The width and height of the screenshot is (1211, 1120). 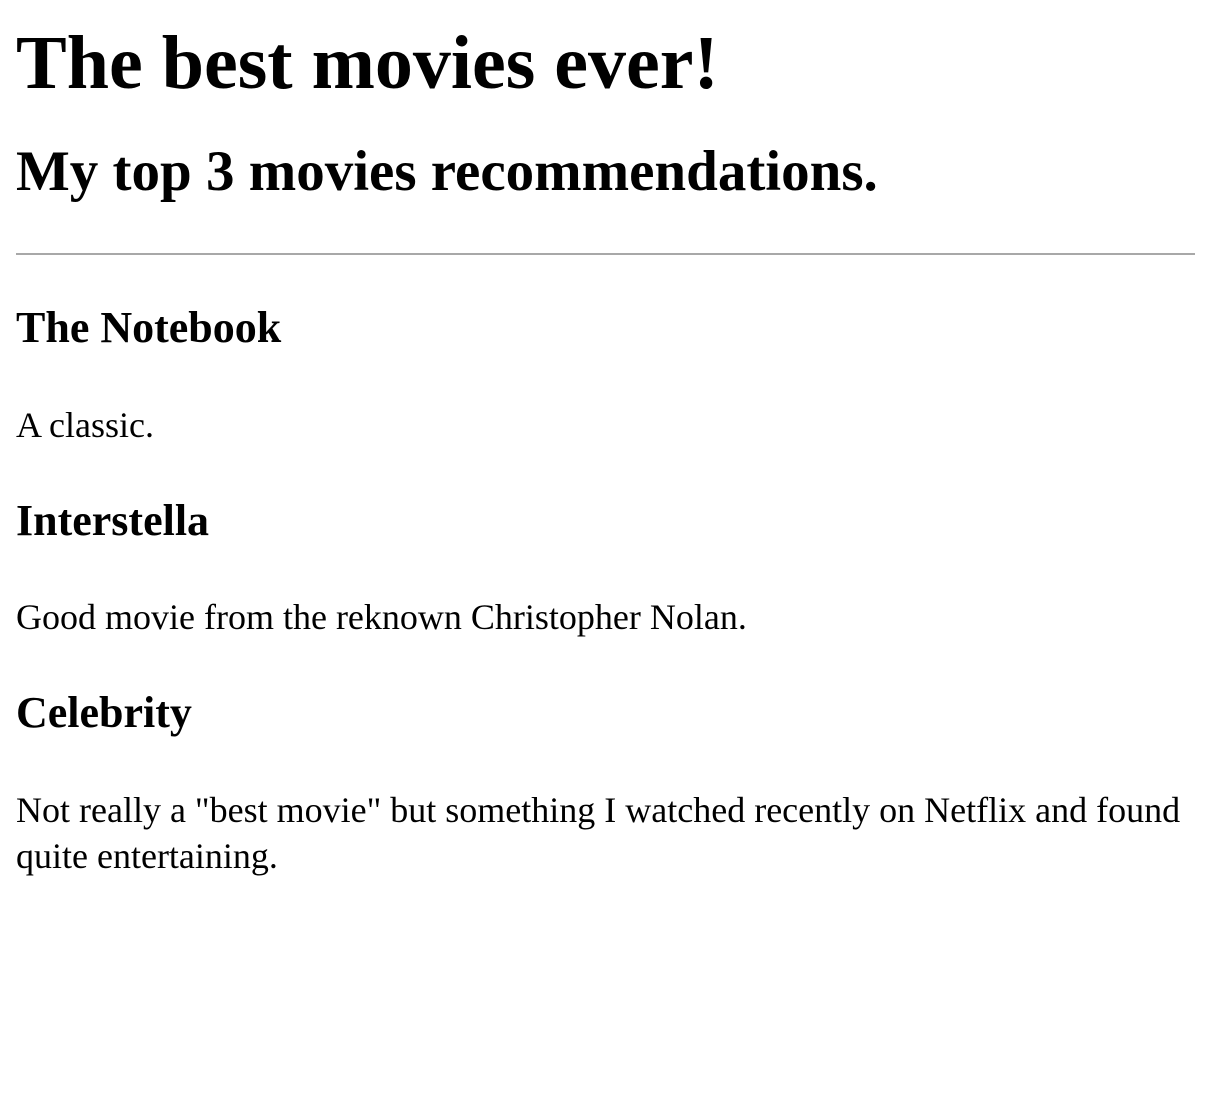 I want to click on page-subtitle: My top 3 movies recommendations., so click(x=447, y=172).